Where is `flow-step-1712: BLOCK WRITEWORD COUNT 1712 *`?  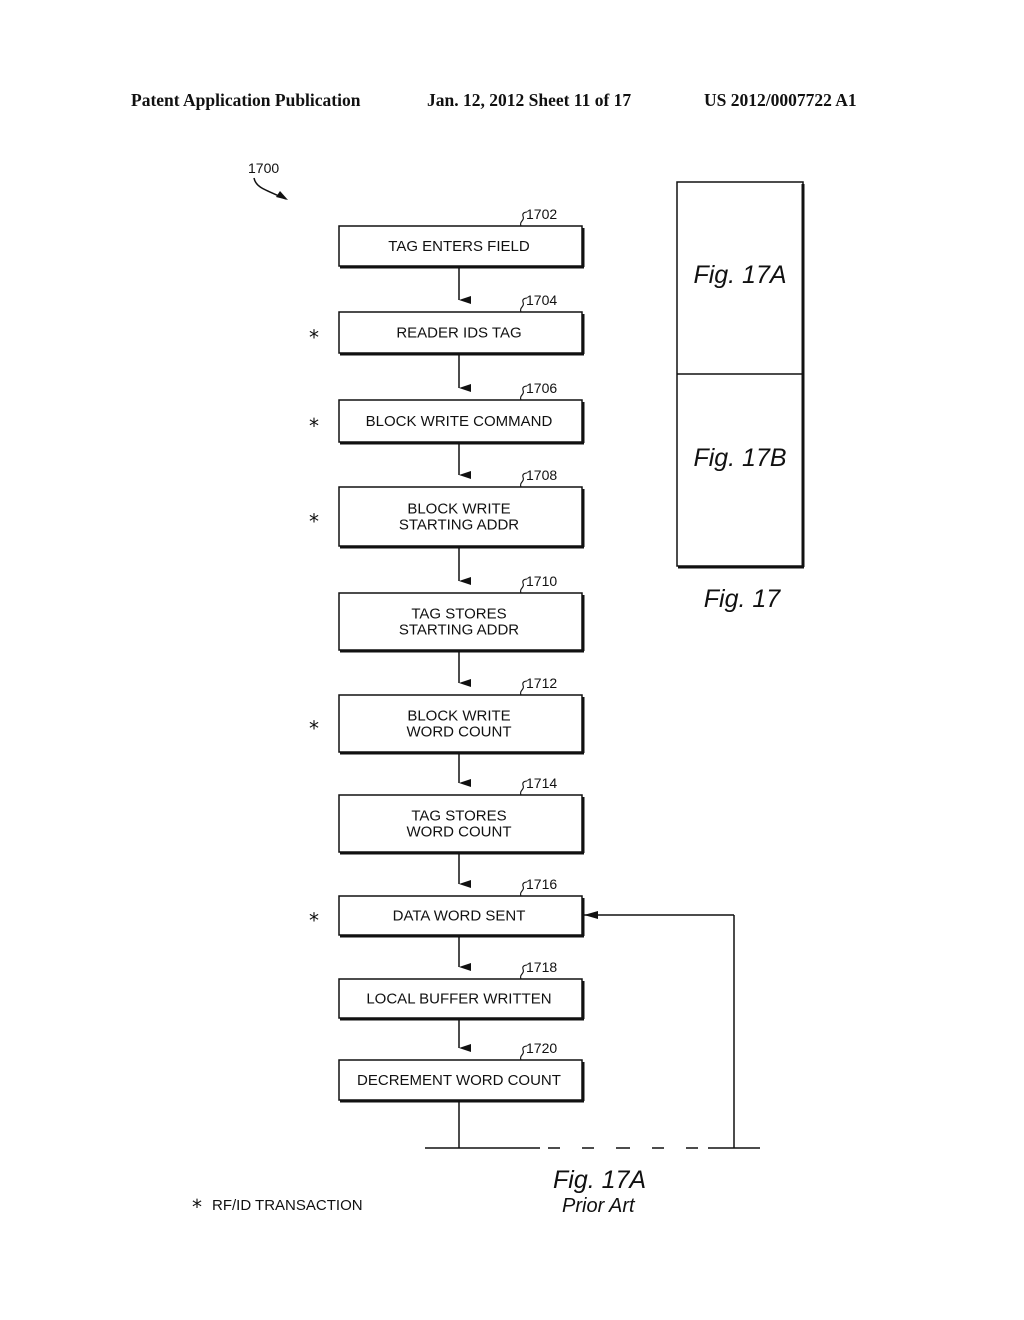 flow-step-1712: BLOCK WRITEWORD COUNT 1712 * is located at coordinates (447, 731).